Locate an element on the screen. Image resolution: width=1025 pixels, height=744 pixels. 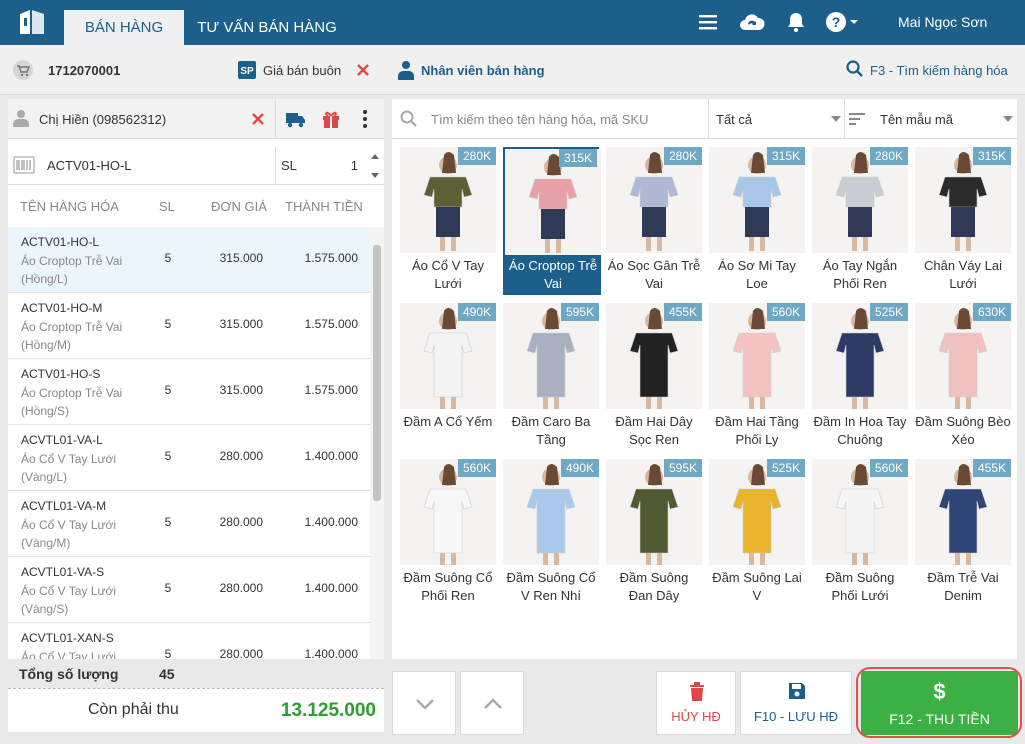
remove-customer-icon is located at coordinates (258, 119).